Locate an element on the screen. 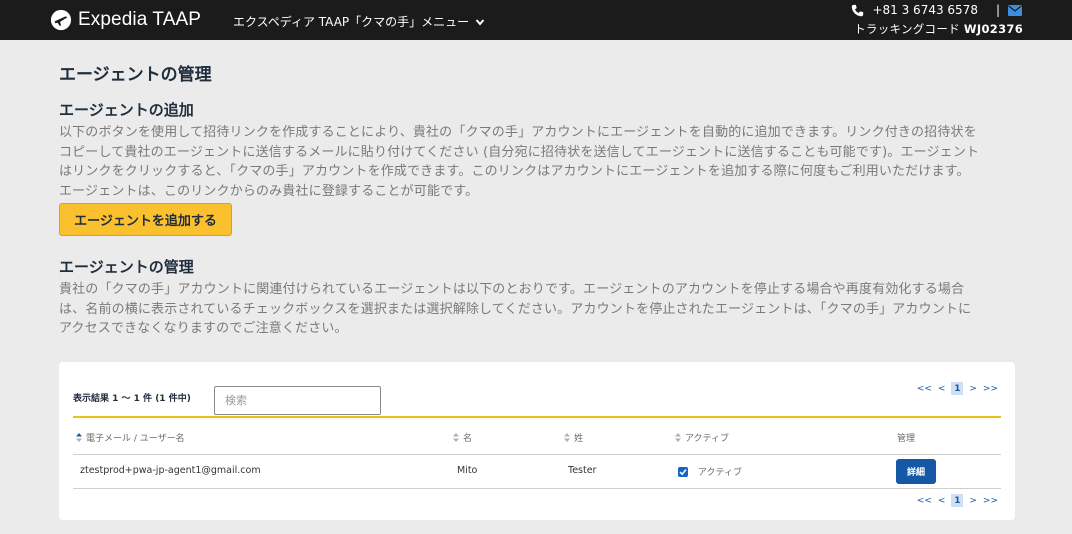  column-header-manage: 管理 is located at coordinates (906, 437).